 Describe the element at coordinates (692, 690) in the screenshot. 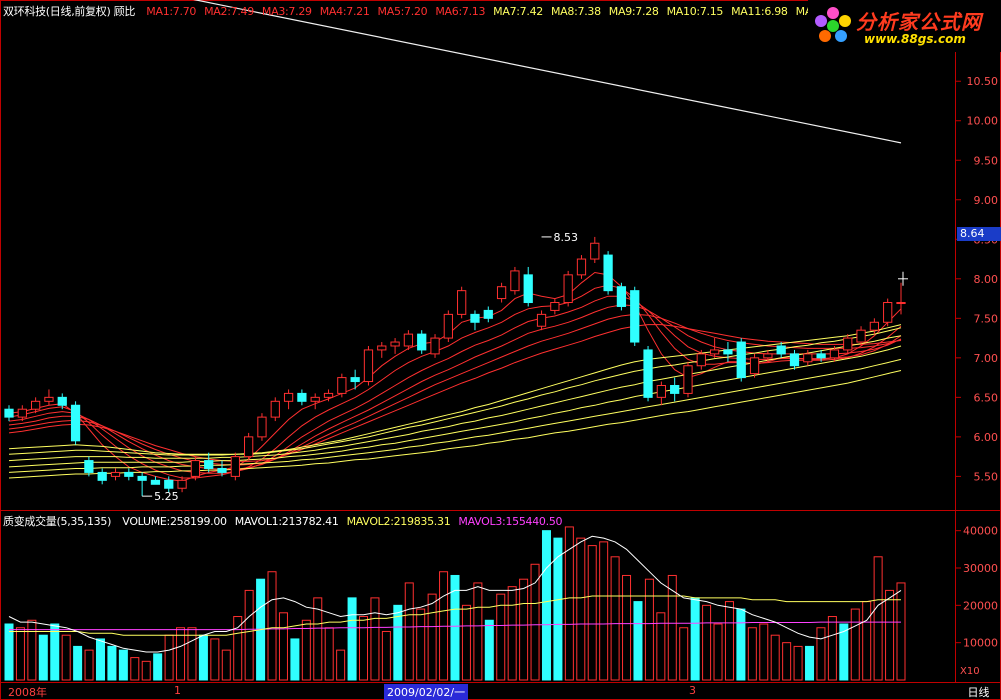

I see `x-label-mid2: 3` at that location.